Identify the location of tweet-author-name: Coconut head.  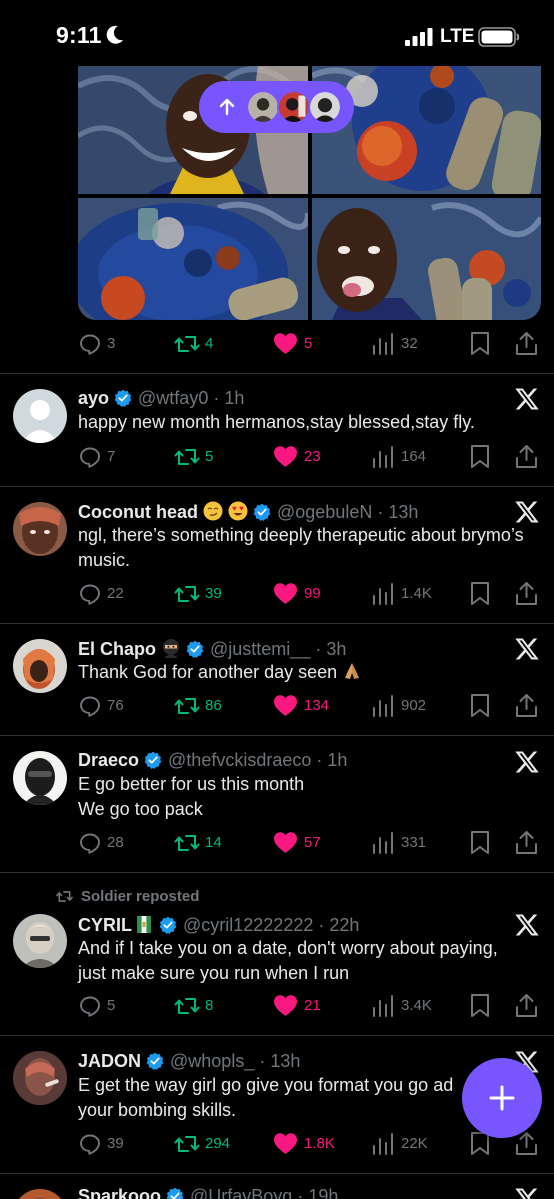
(138, 512).